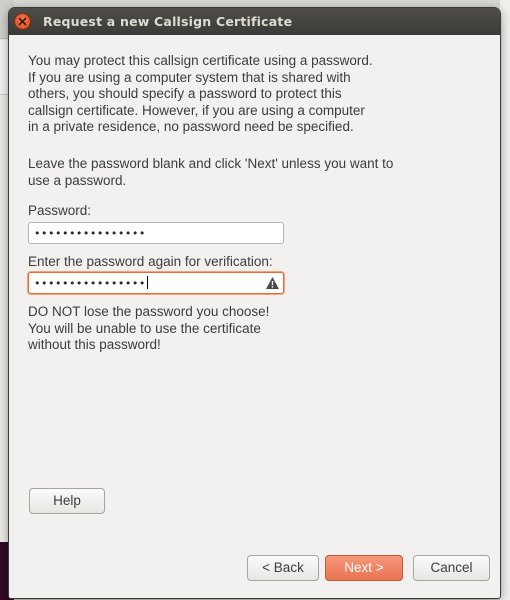 This screenshot has width=510, height=600. I want to click on cancel-button: Cancel, so click(451, 568).